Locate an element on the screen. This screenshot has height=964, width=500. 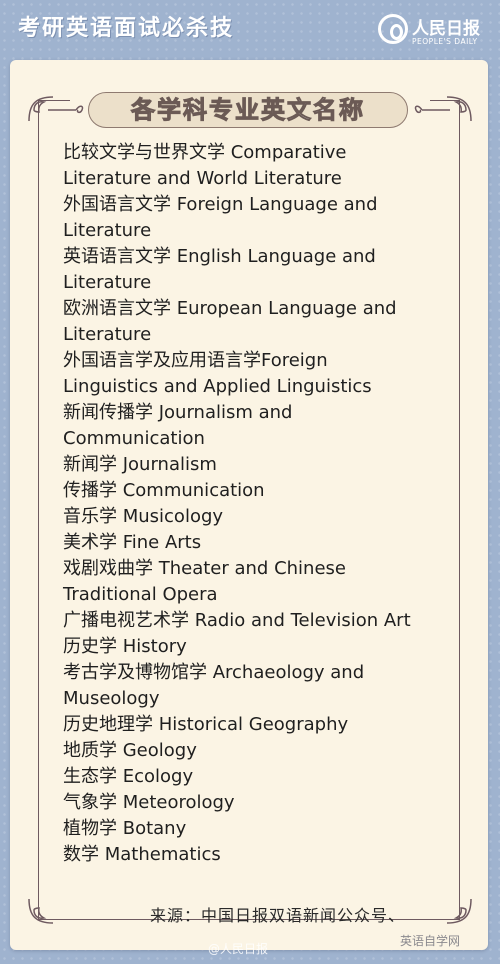
logo-text: 人民日报 is located at coordinates (446, 29).